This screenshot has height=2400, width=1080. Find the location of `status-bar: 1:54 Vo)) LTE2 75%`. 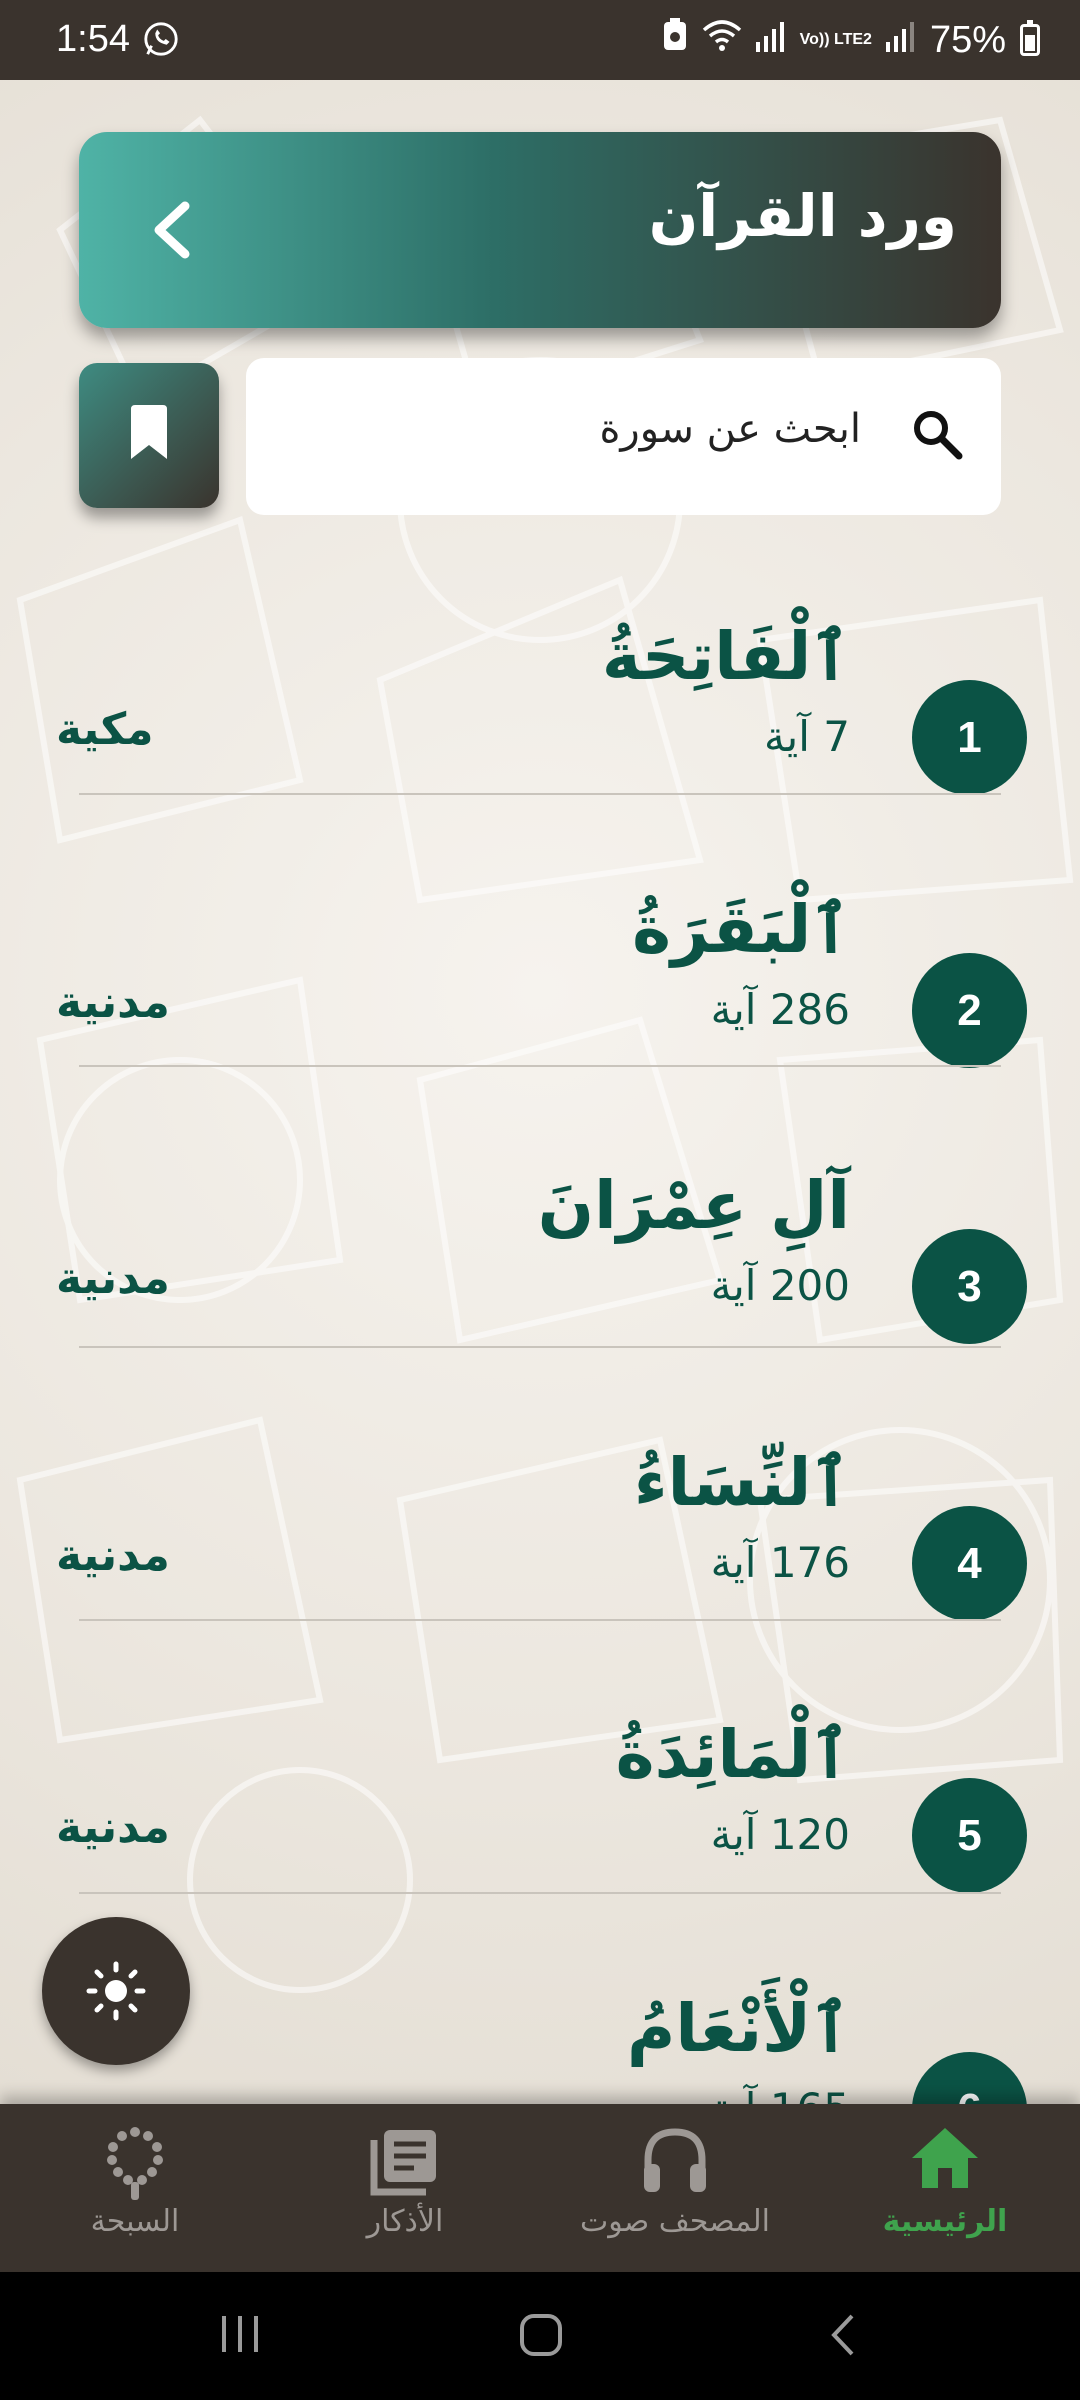

status-bar: 1:54 Vo)) LTE2 75% is located at coordinates (540, 40).